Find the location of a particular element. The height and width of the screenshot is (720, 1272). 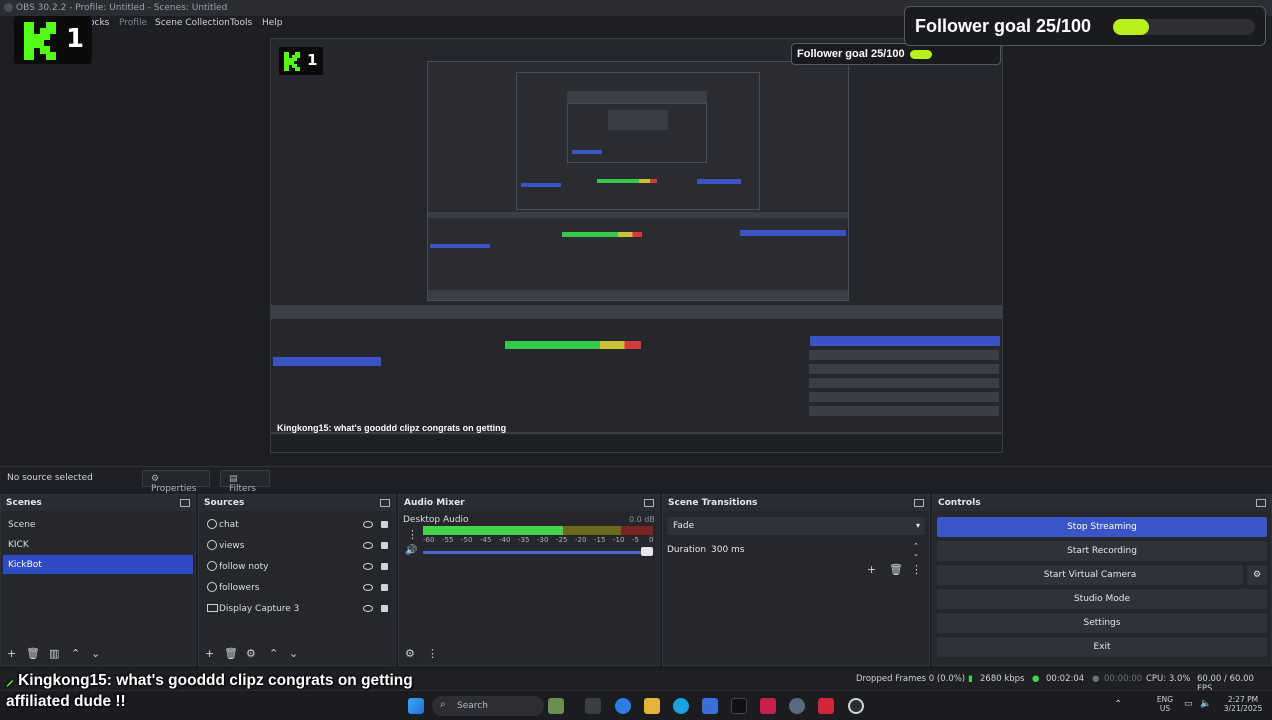

file-explorer-icon is located at coordinates (652, 706).